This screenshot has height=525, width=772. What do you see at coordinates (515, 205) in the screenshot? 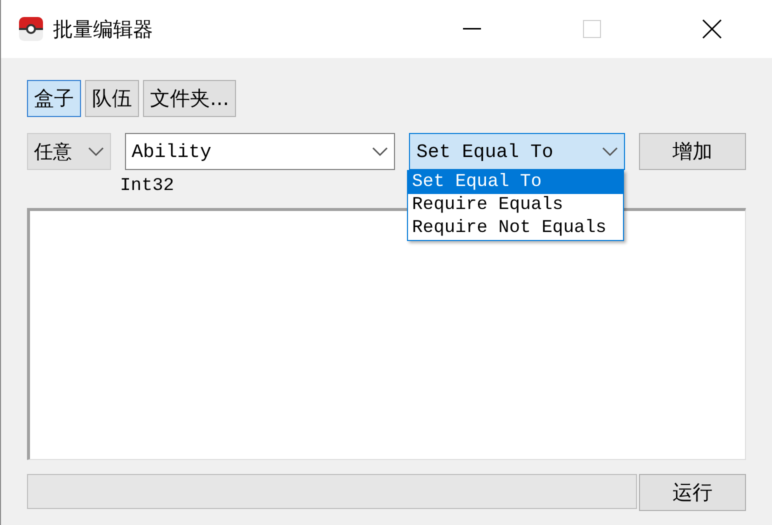
I see `dropdown-option: Require Equals` at bounding box center [515, 205].